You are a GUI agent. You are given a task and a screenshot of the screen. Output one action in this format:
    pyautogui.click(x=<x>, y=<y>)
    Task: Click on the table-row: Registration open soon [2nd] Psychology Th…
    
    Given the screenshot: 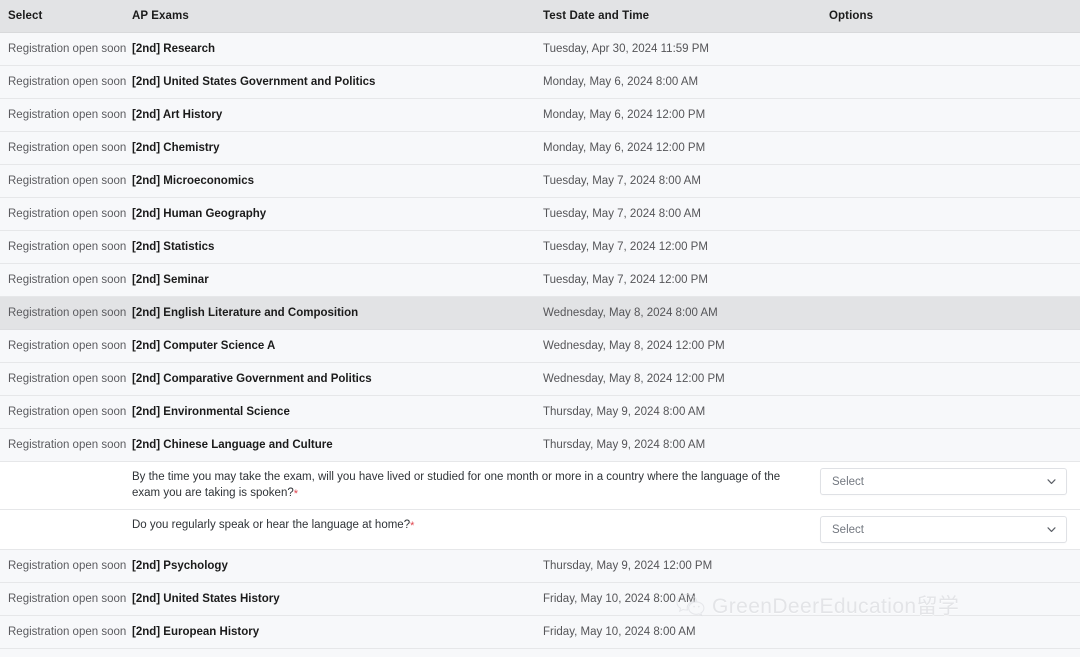 What is the action you would take?
    pyautogui.click(x=540, y=566)
    